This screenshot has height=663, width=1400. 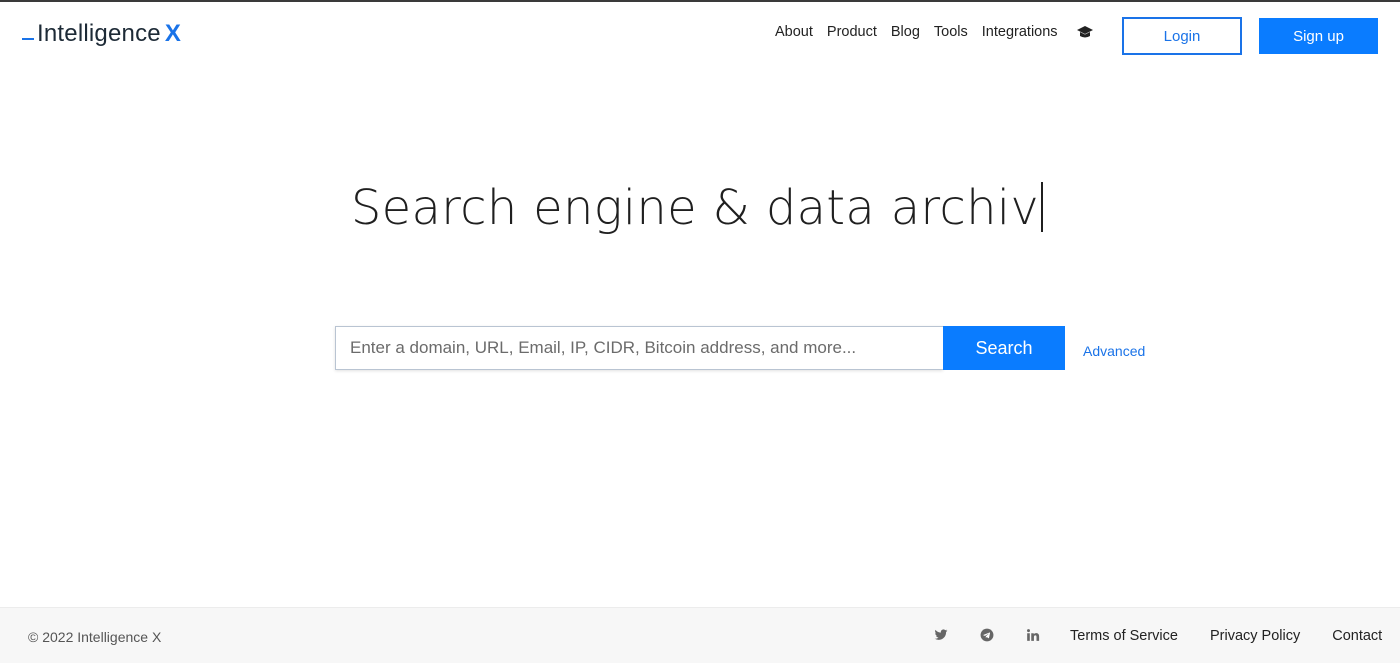 I want to click on hero-title: Search engine & data archiv, so click(x=697, y=208).